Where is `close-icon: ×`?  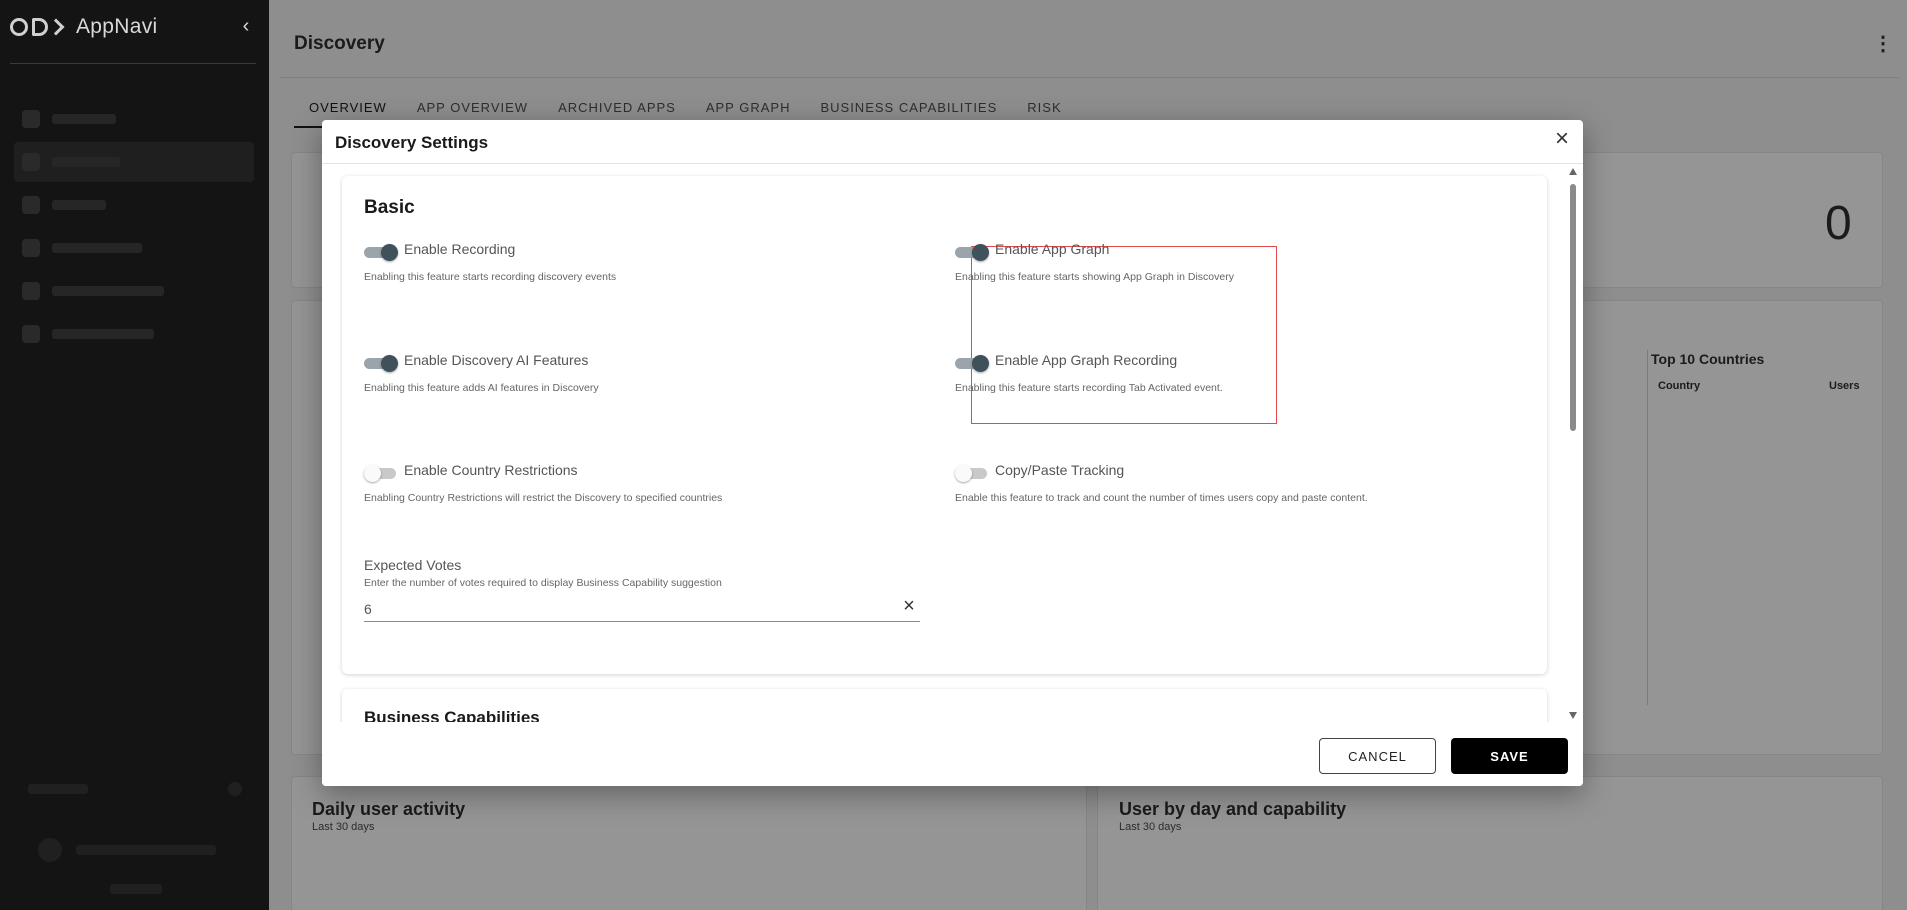 close-icon: × is located at coordinates (1562, 139).